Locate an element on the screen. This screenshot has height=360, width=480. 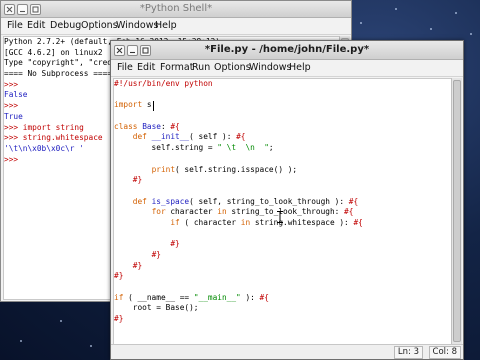
editor-menu-help: Help is located at coordinates (300, 68).